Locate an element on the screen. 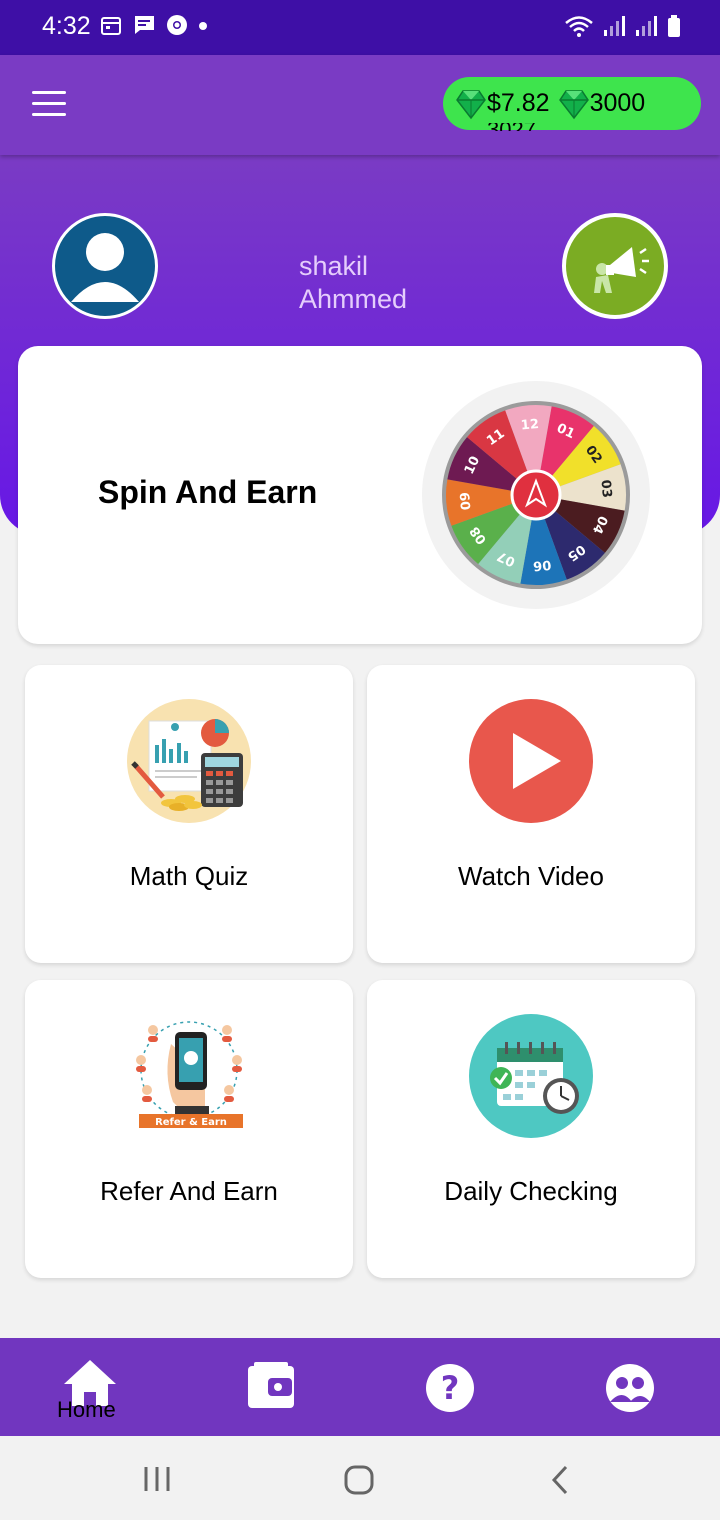 This screenshot has height=1520, width=720. home-button-icon is located at coordinates (359, 1480).